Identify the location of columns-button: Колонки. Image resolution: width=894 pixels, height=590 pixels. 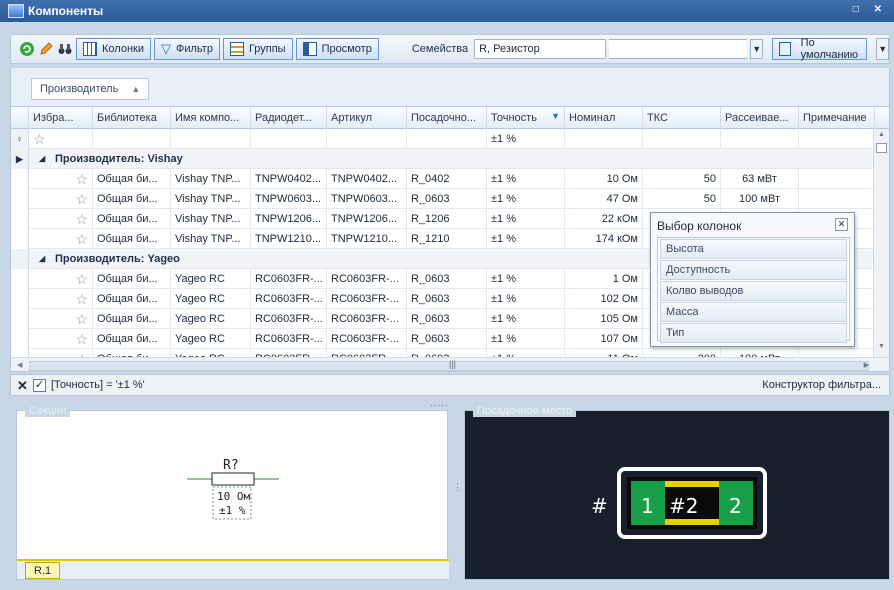
(113, 49).